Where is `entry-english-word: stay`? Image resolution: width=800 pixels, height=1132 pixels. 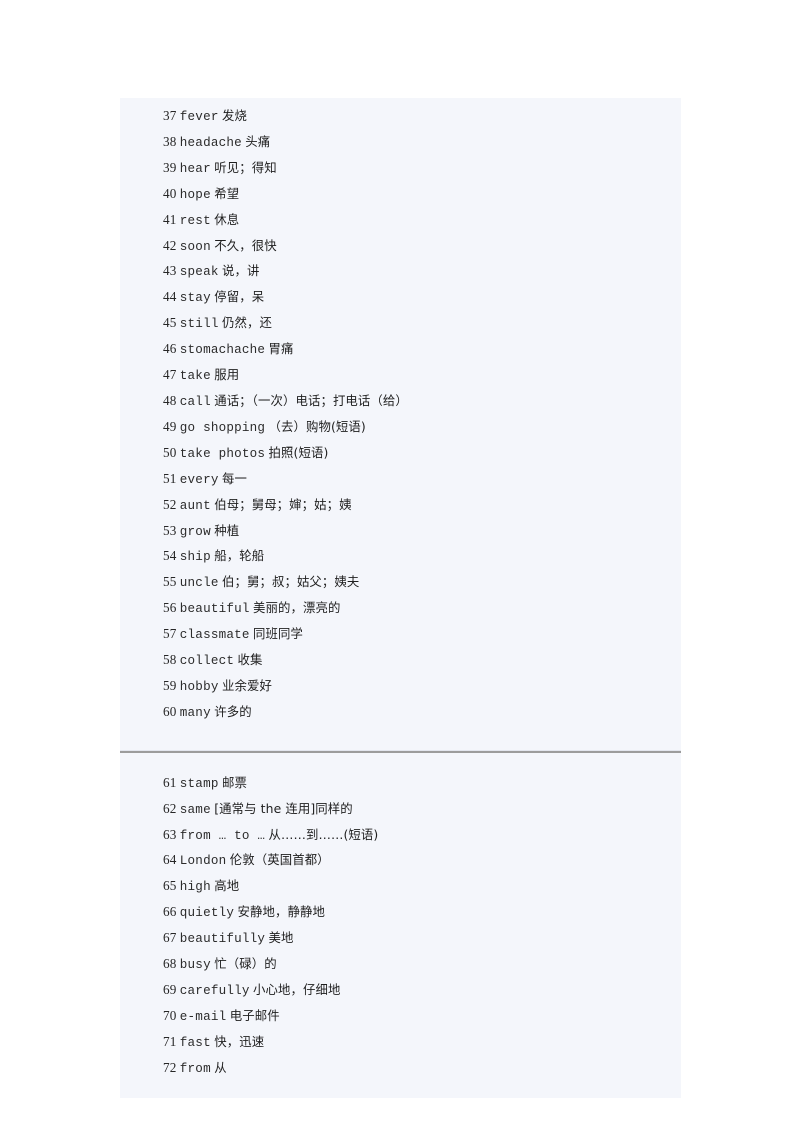 entry-english-word: stay is located at coordinates (195, 298).